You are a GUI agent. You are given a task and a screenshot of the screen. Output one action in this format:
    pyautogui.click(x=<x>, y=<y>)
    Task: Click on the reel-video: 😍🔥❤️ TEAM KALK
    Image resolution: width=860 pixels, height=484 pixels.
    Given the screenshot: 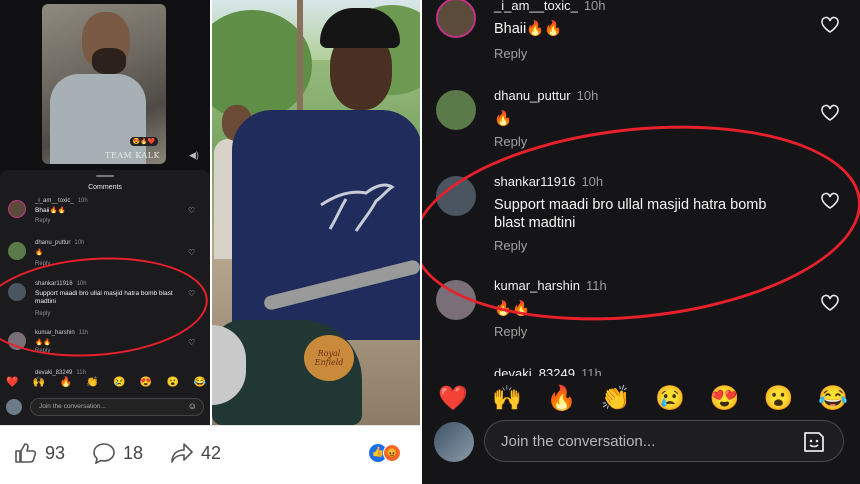 What is the action you would take?
    pyautogui.click(x=104, y=84)
    